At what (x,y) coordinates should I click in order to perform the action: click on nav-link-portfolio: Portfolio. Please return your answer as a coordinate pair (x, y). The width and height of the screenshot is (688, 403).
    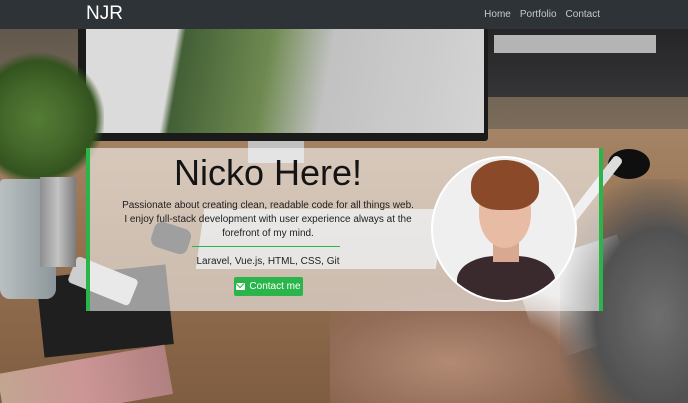
    Looking at the image, I should click on (538, 14).